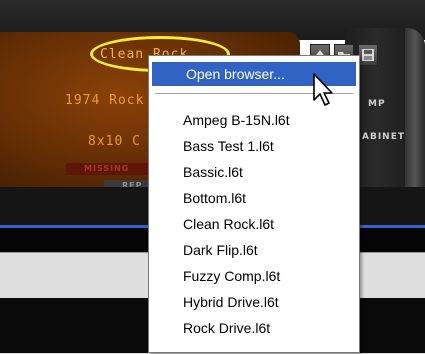 Image resolution: width=425 pixels, height=354 pixels. What do you see at coordinates (323, 89) in the screenshot?
I see `mouse-pointer-icon` at bounding box center [323, 89].